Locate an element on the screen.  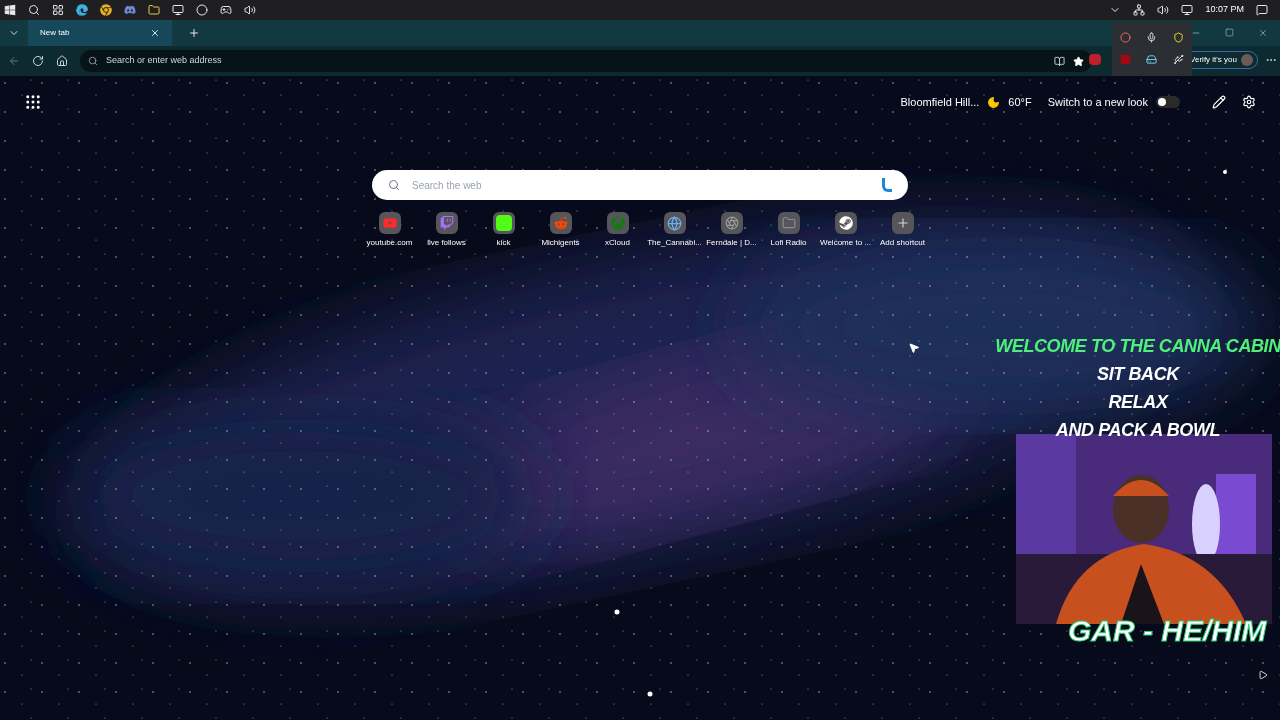
address-bar: Search or enter web address is located at coordinates (586, 61).